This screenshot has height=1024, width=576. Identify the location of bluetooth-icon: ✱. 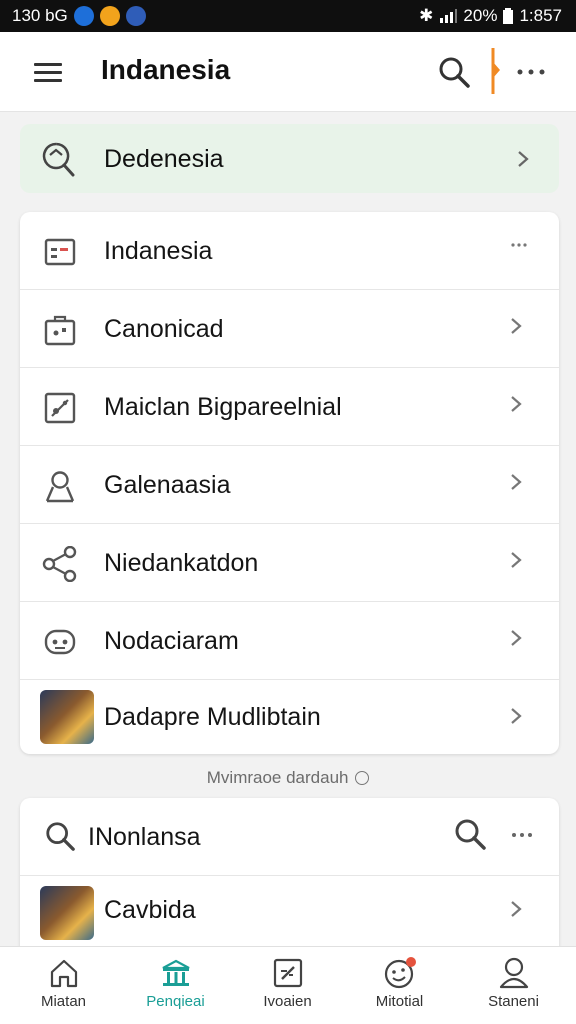
(426, 15).